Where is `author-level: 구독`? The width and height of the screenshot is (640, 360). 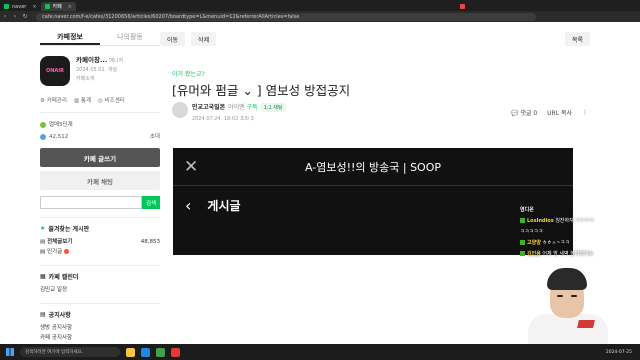
author-level: 구독 is located at coordinates (252, 107).